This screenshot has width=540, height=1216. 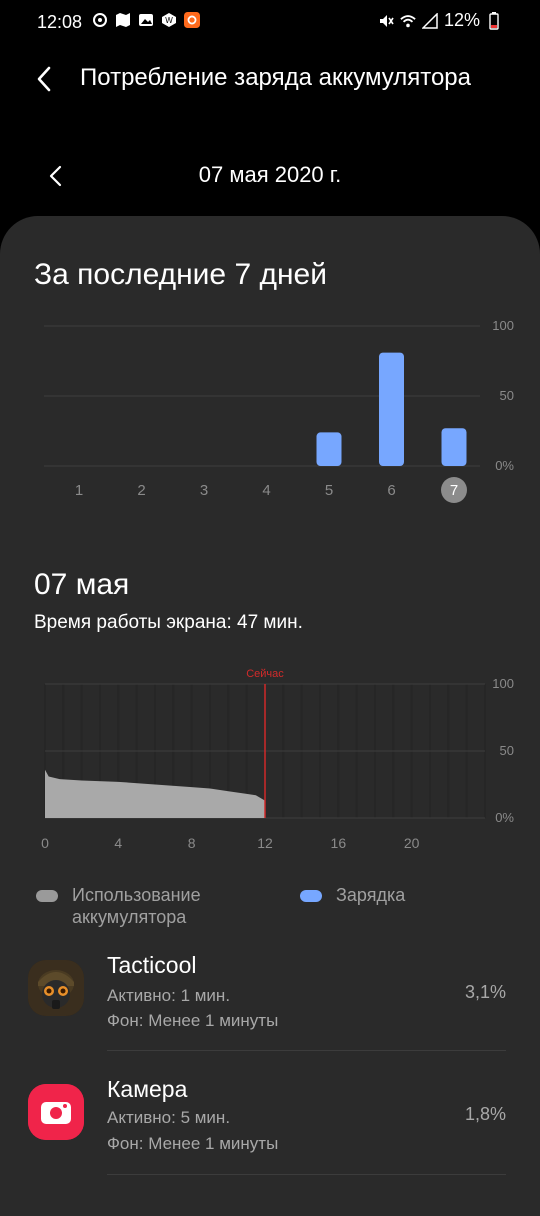 I want to click on x-tick-label: 7, so click(x=454, y=490).